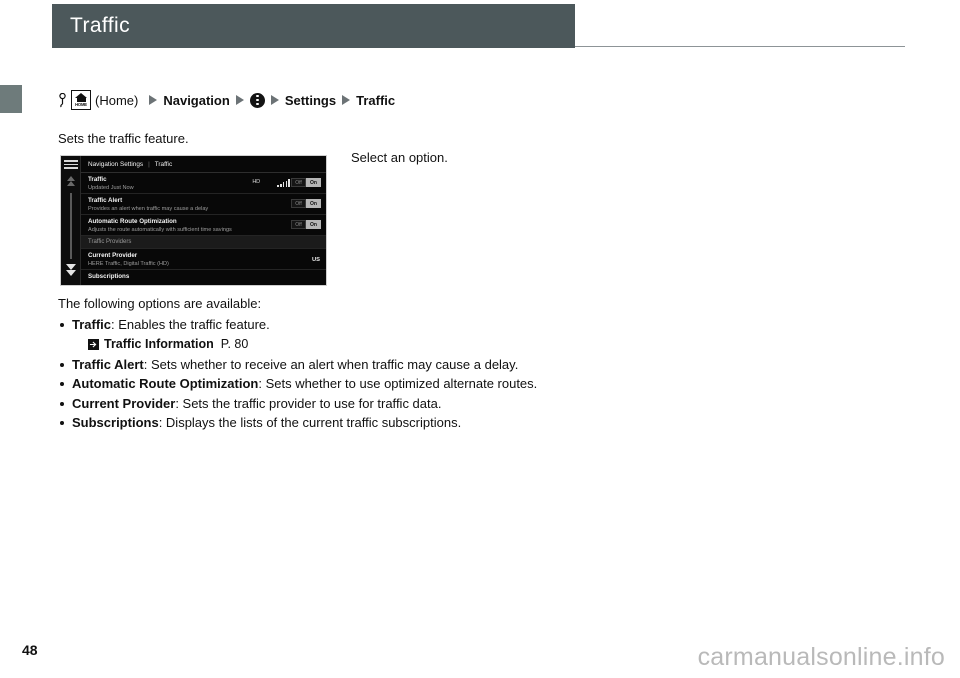 Image resolution: width=960 pixels, height=678 pixels. I want to click on three-dot-menu-icon, so click(257, 100).